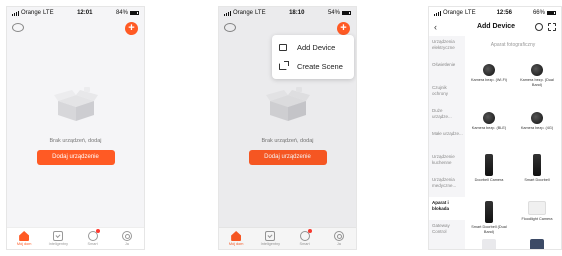 This screenshot has height=256, width=562. What do you see at coordinates (495, 13) in the screenshot?
I see `status-bar: Orange LTE 12:56 66%` at bounding box center [495, 13].